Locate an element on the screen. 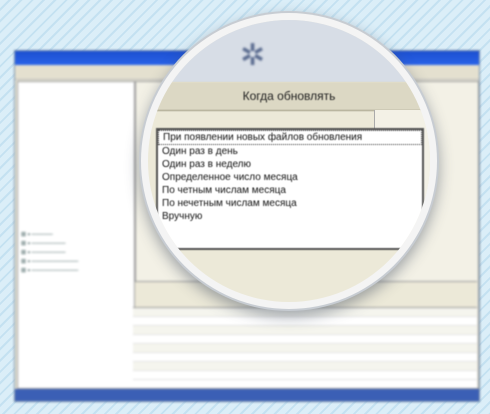 The width and height of the screenshot is (490, 414). gear-icon: ✲ is located at coordinates (253, 55).